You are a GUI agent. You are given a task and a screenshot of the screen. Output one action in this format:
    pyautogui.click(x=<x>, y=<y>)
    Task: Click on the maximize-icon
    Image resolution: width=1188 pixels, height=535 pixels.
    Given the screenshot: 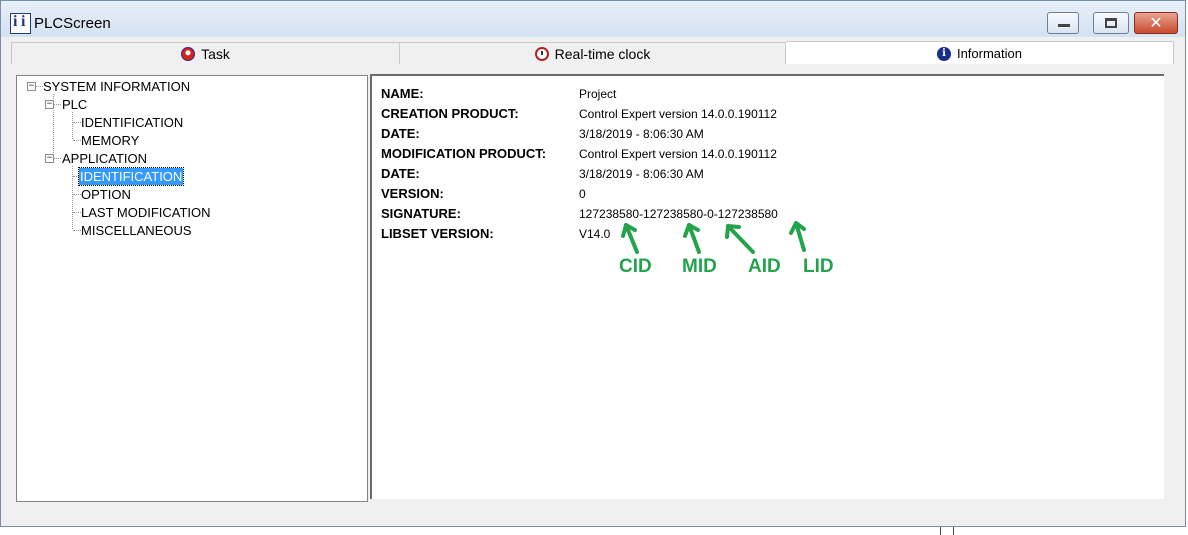 What is the action you would take?
    pyautogui.click(x=1111, y=23)
    